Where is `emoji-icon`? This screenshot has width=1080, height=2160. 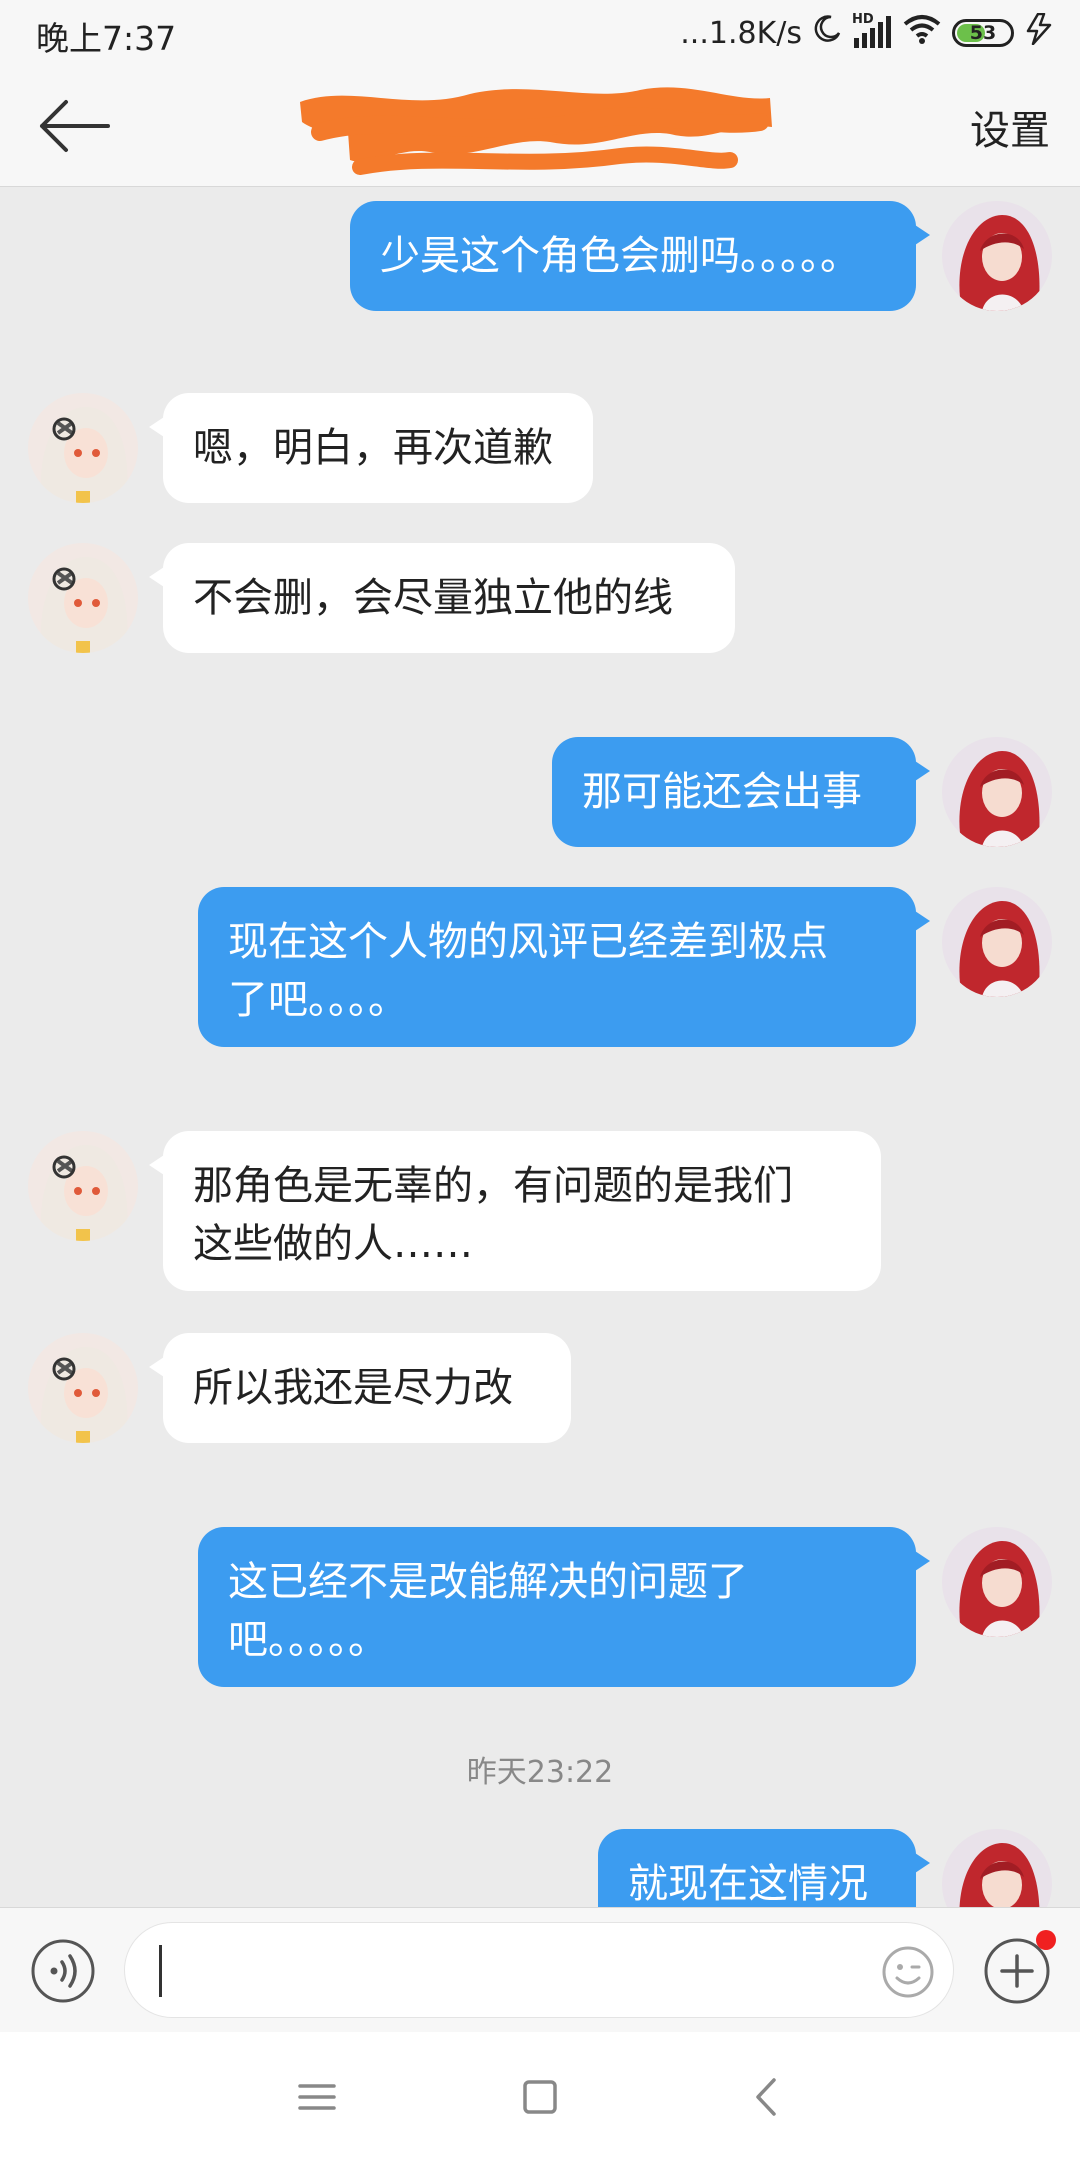
emoji-icon is located at coordinates (908, 1972).